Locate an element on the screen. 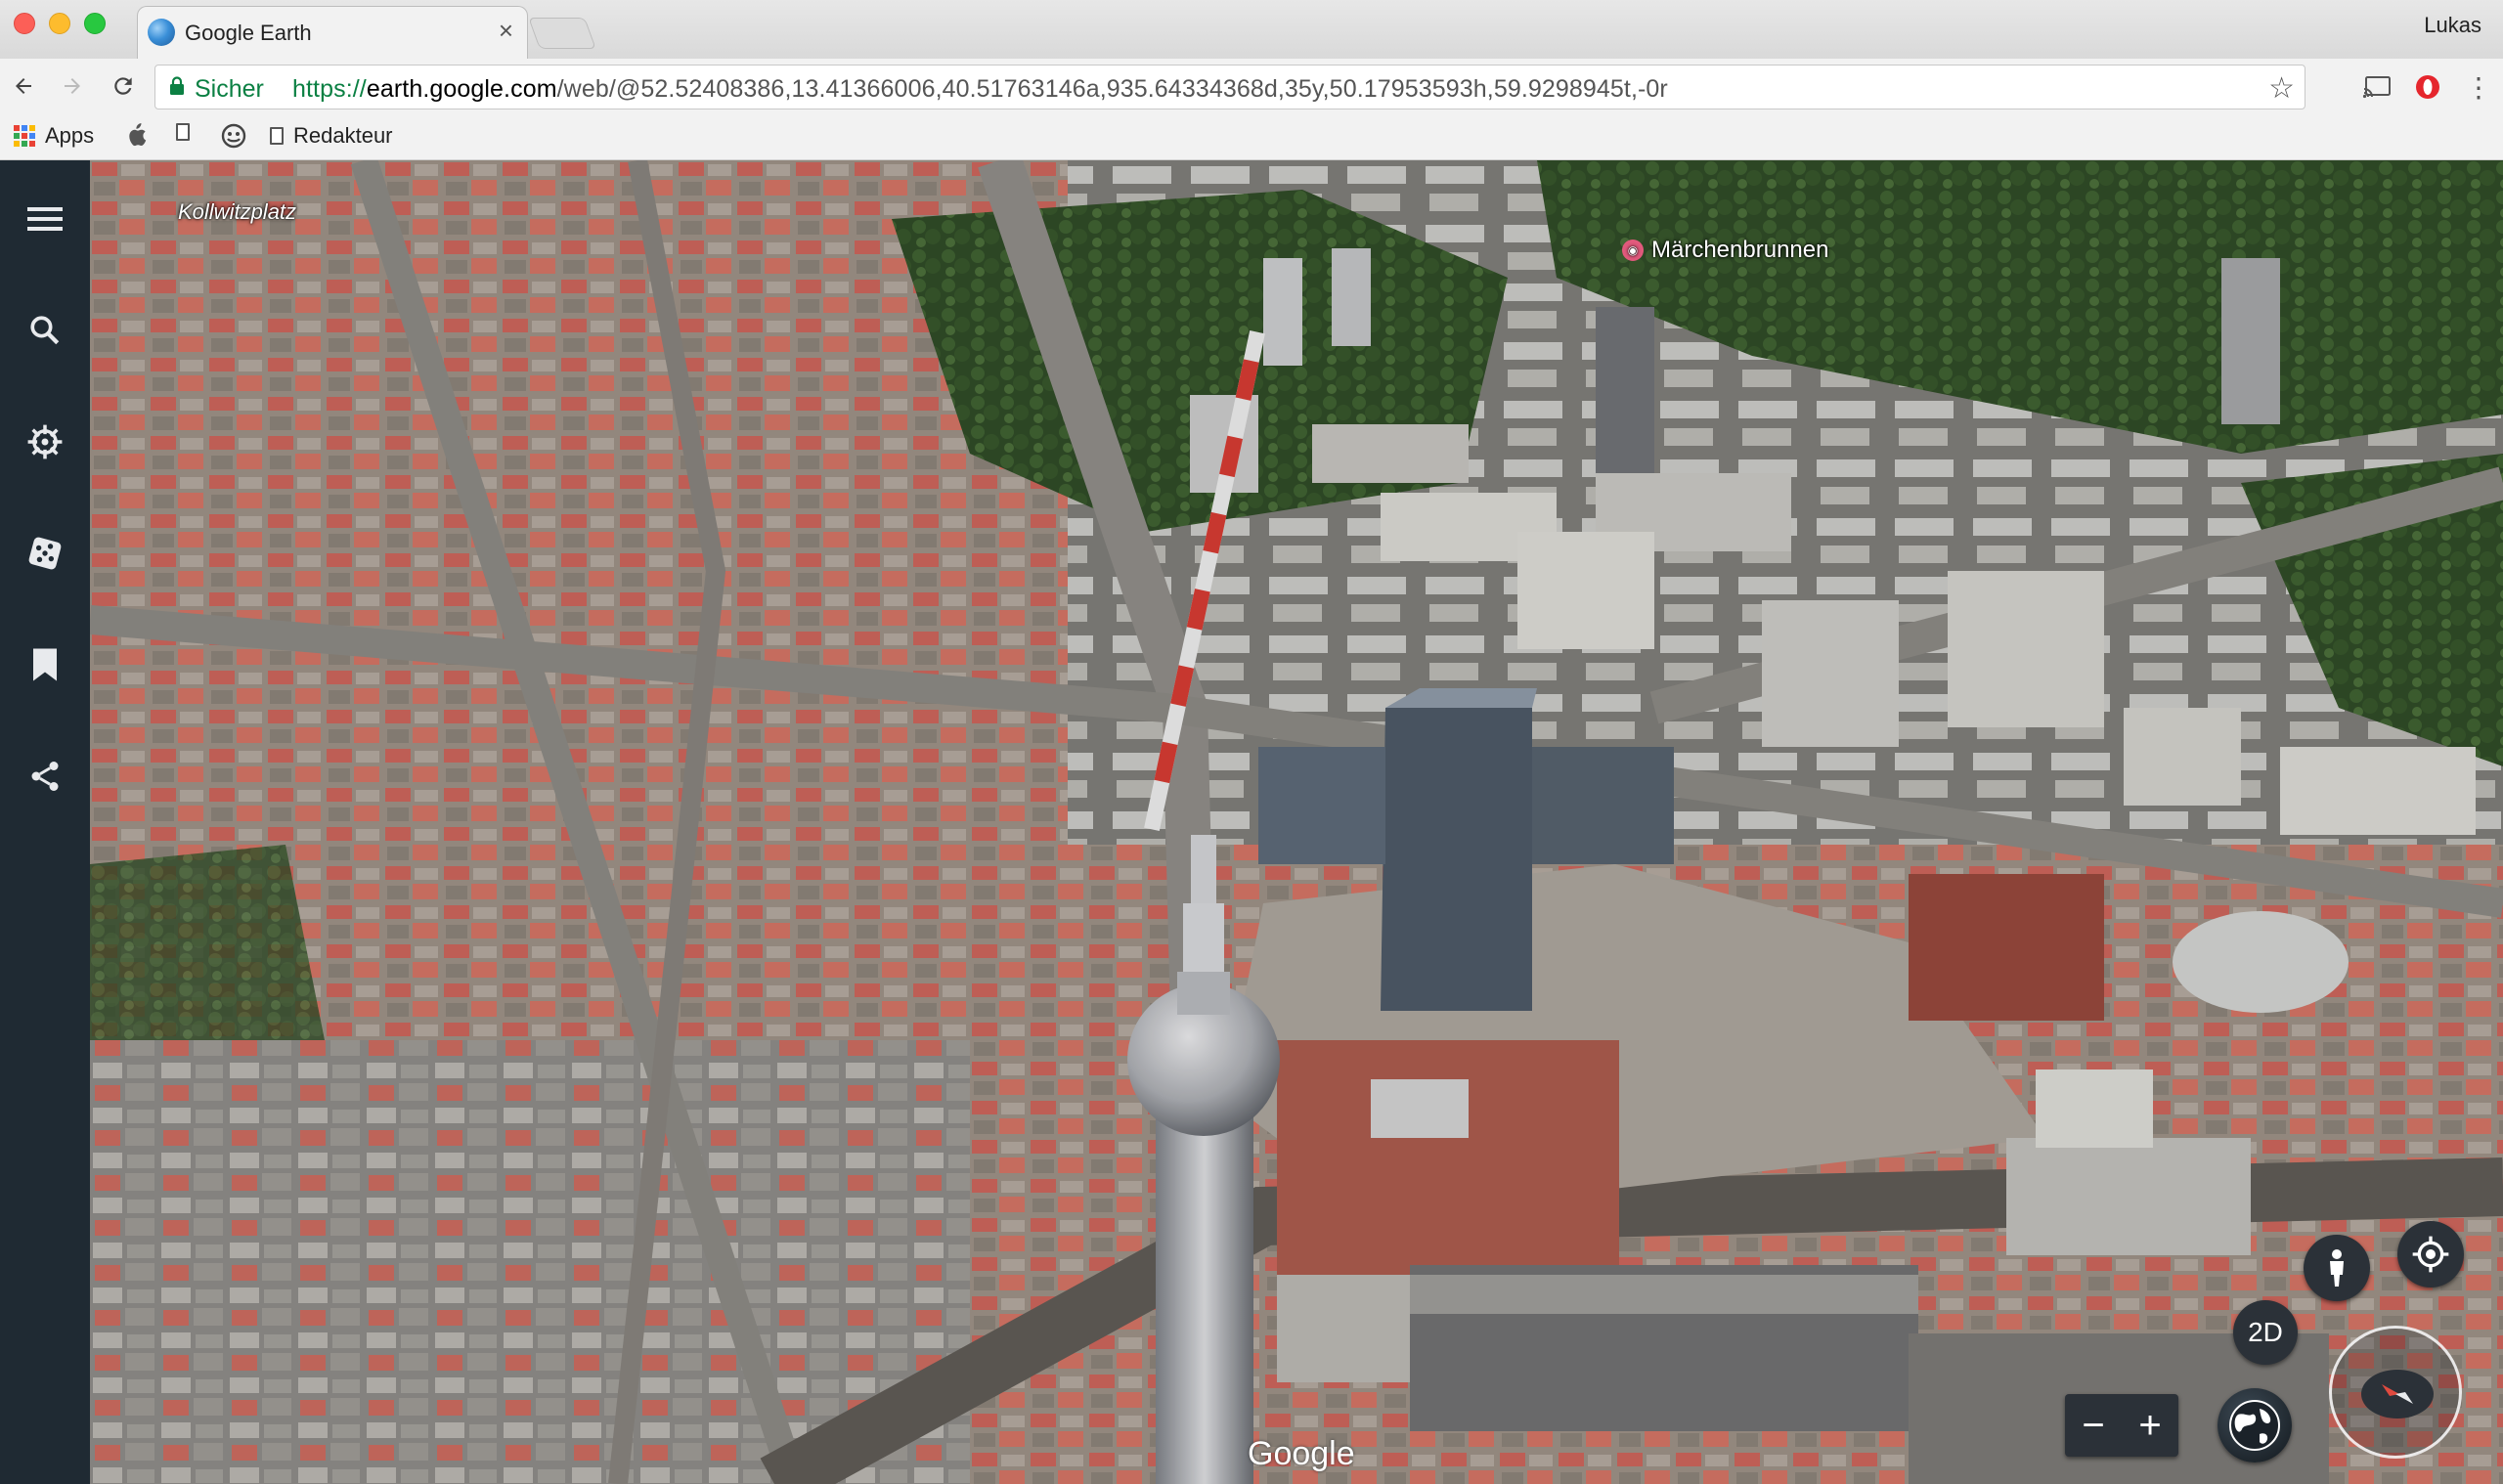 Image resolution: width=2503 pixels, height=1484 pixels. new-tab-button is located at coordinates (562, 33).